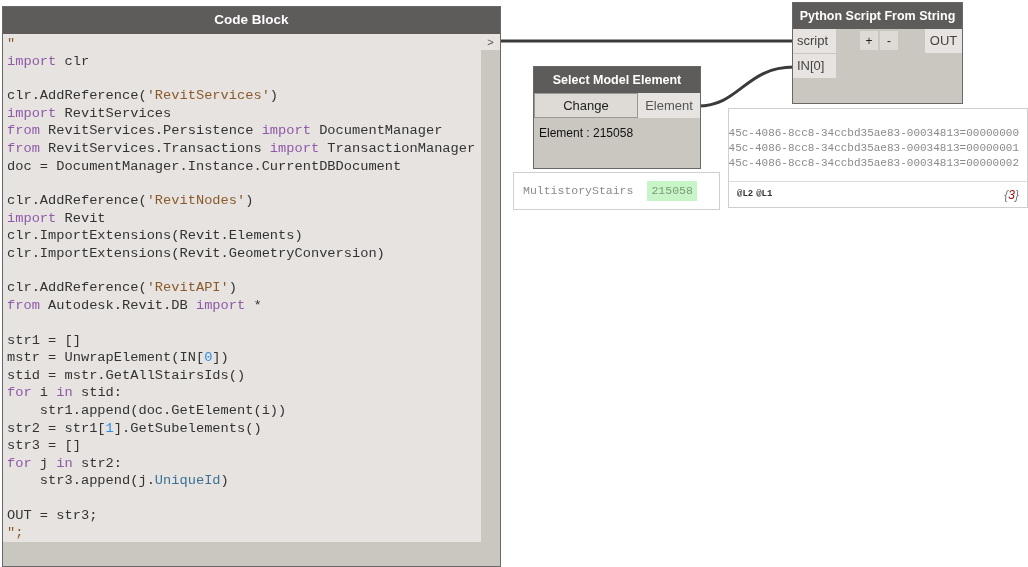 Image resolution: width=1028 pixels, height=567 pixels. I want to click on node-title: Python Script From String, so click(877, 16).